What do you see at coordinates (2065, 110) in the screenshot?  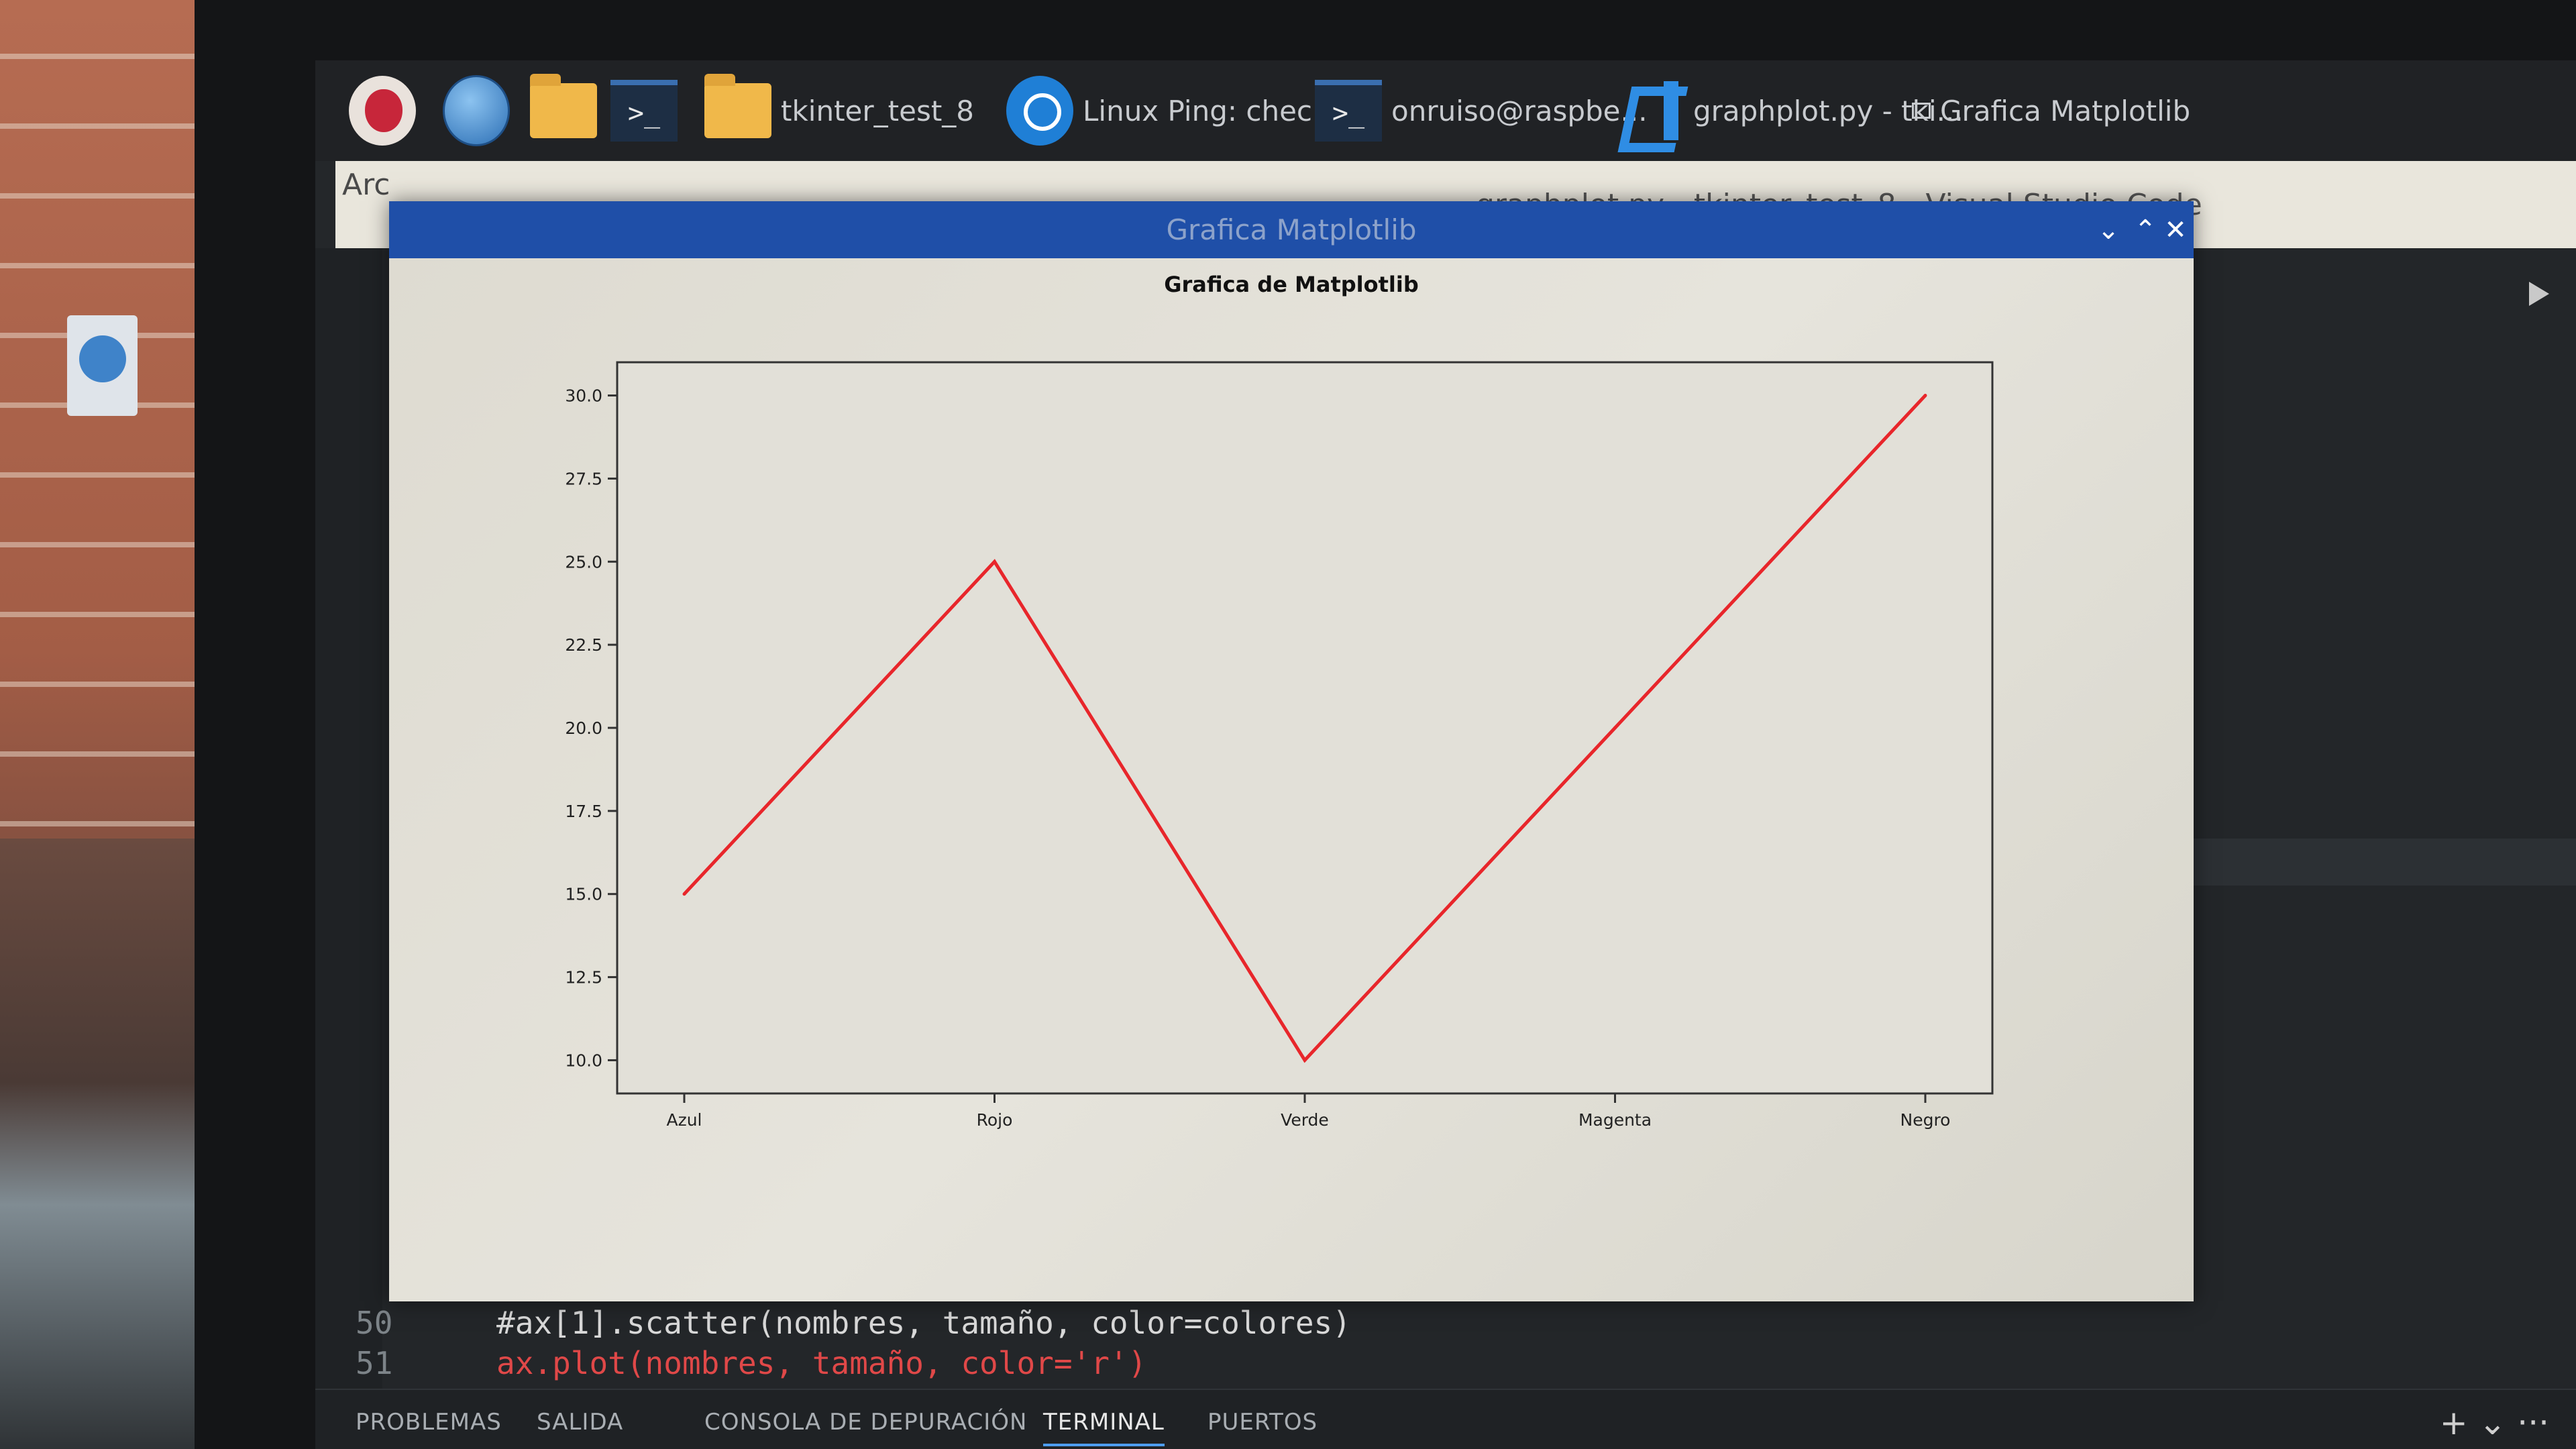 I see `taskbar-window-label: Grafica Matplotlib` at bounding box center [2065, 110].